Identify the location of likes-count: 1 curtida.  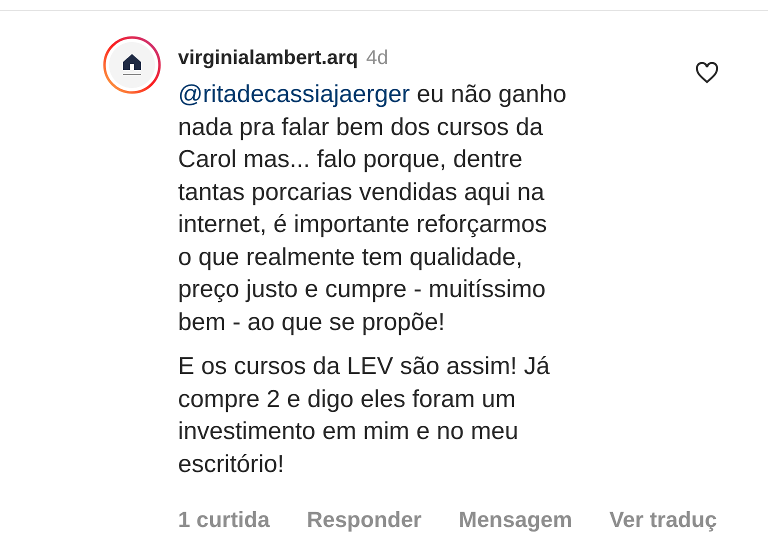
(224, 519).